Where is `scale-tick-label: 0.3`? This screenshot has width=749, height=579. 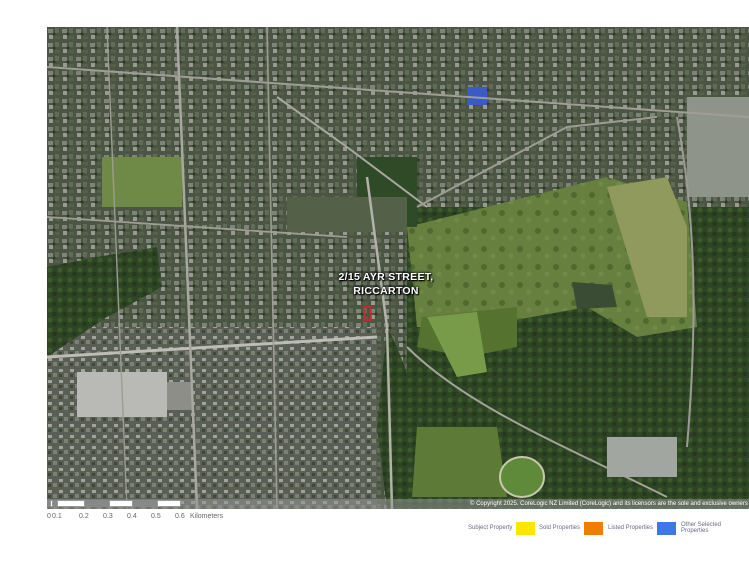
scale-tick-label: 0.3 is located at coordinates (108, 516).